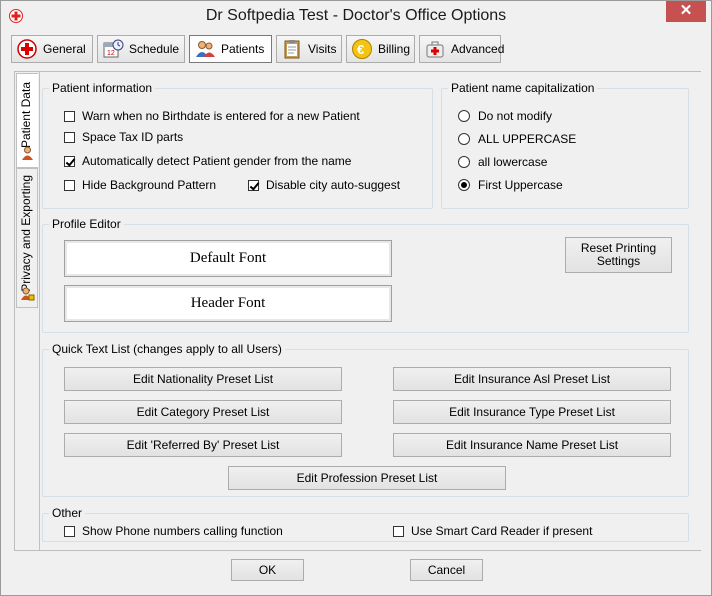  Describe the element at coordinates (27, 49) in the screenshot. I see `red-cross-icon` at that location.